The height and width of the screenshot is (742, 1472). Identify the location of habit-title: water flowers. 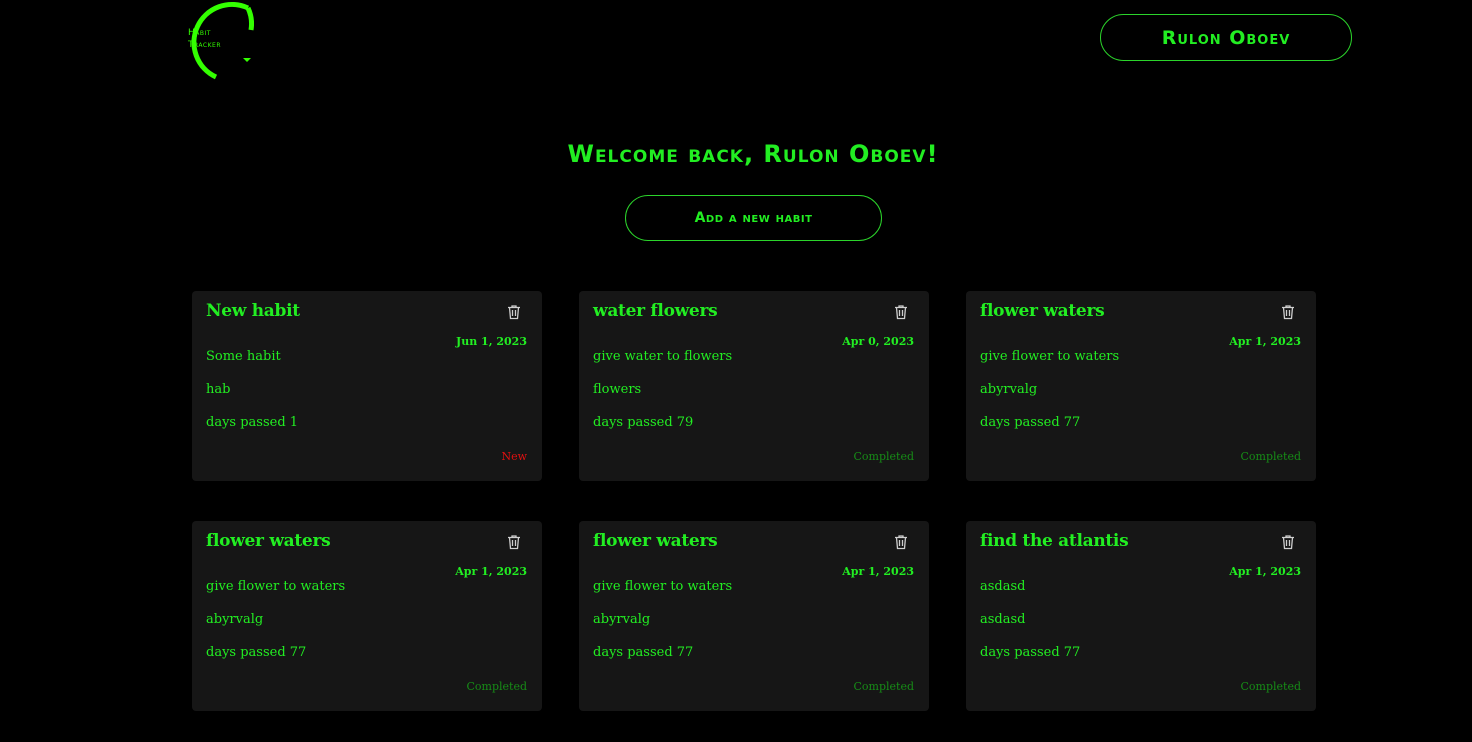
(655, 311).